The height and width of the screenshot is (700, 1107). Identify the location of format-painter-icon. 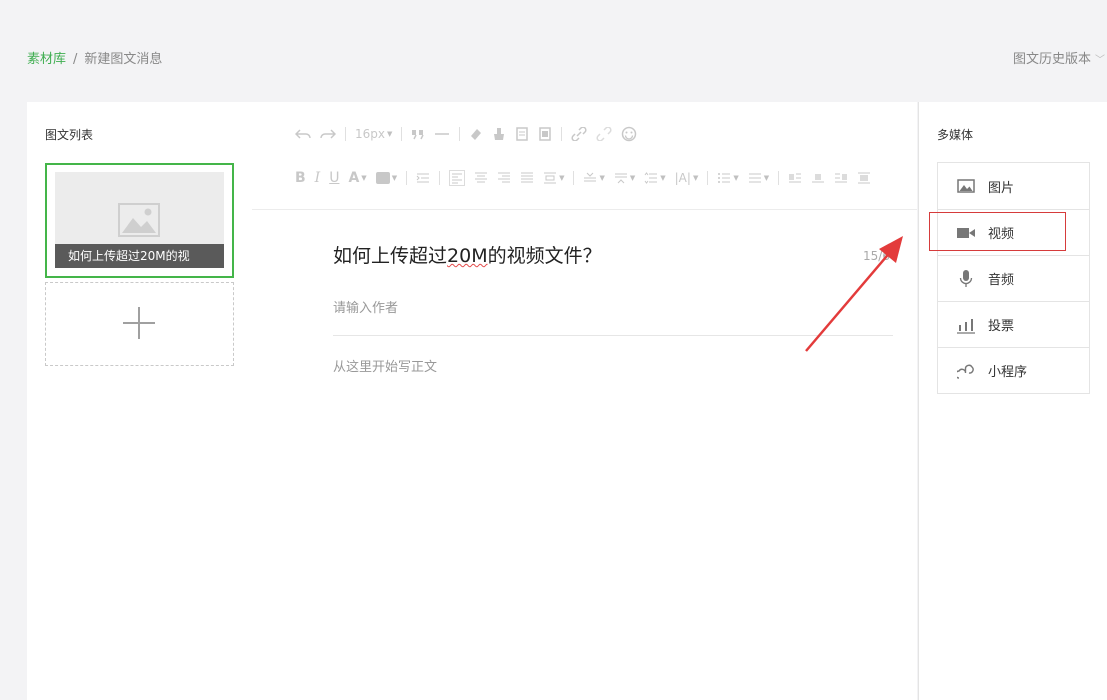
(499, 134).